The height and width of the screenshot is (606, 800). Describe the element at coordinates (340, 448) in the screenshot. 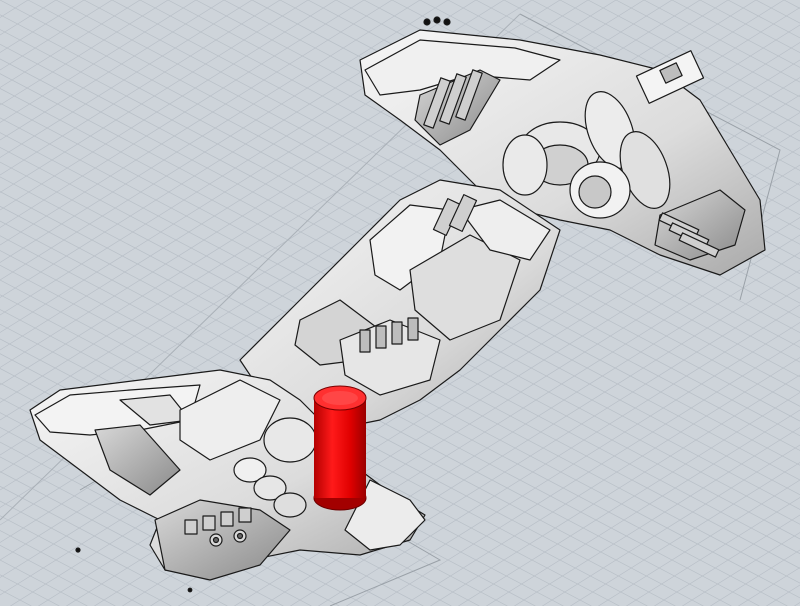

I see `selected-red-cylinder` at that location.